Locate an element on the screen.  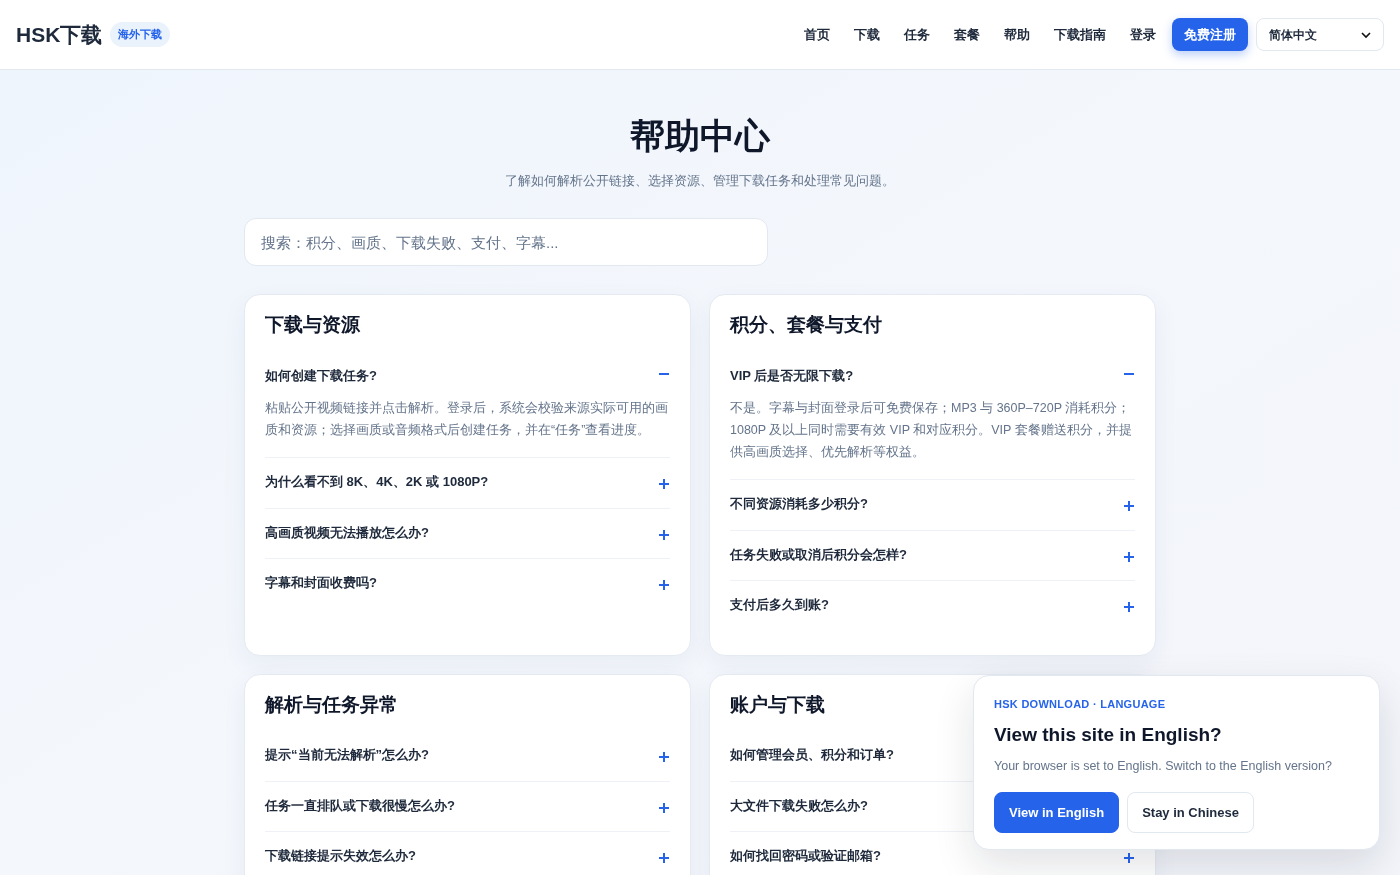
faq-question: 下载链接提示失效怎么办? is located at coordinates (340, 856).